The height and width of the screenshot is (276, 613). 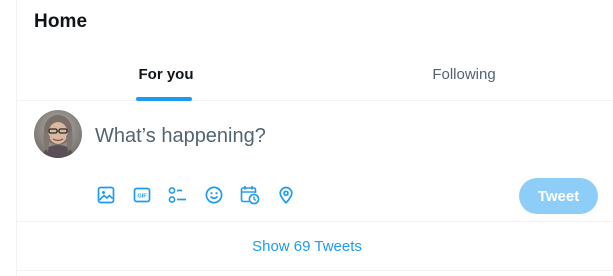 What do you see at coordinates (307, 246) in the screenshot?
I see `show-new-tweets-label: Show 69 Tweets` at bounding box center [307, 246].